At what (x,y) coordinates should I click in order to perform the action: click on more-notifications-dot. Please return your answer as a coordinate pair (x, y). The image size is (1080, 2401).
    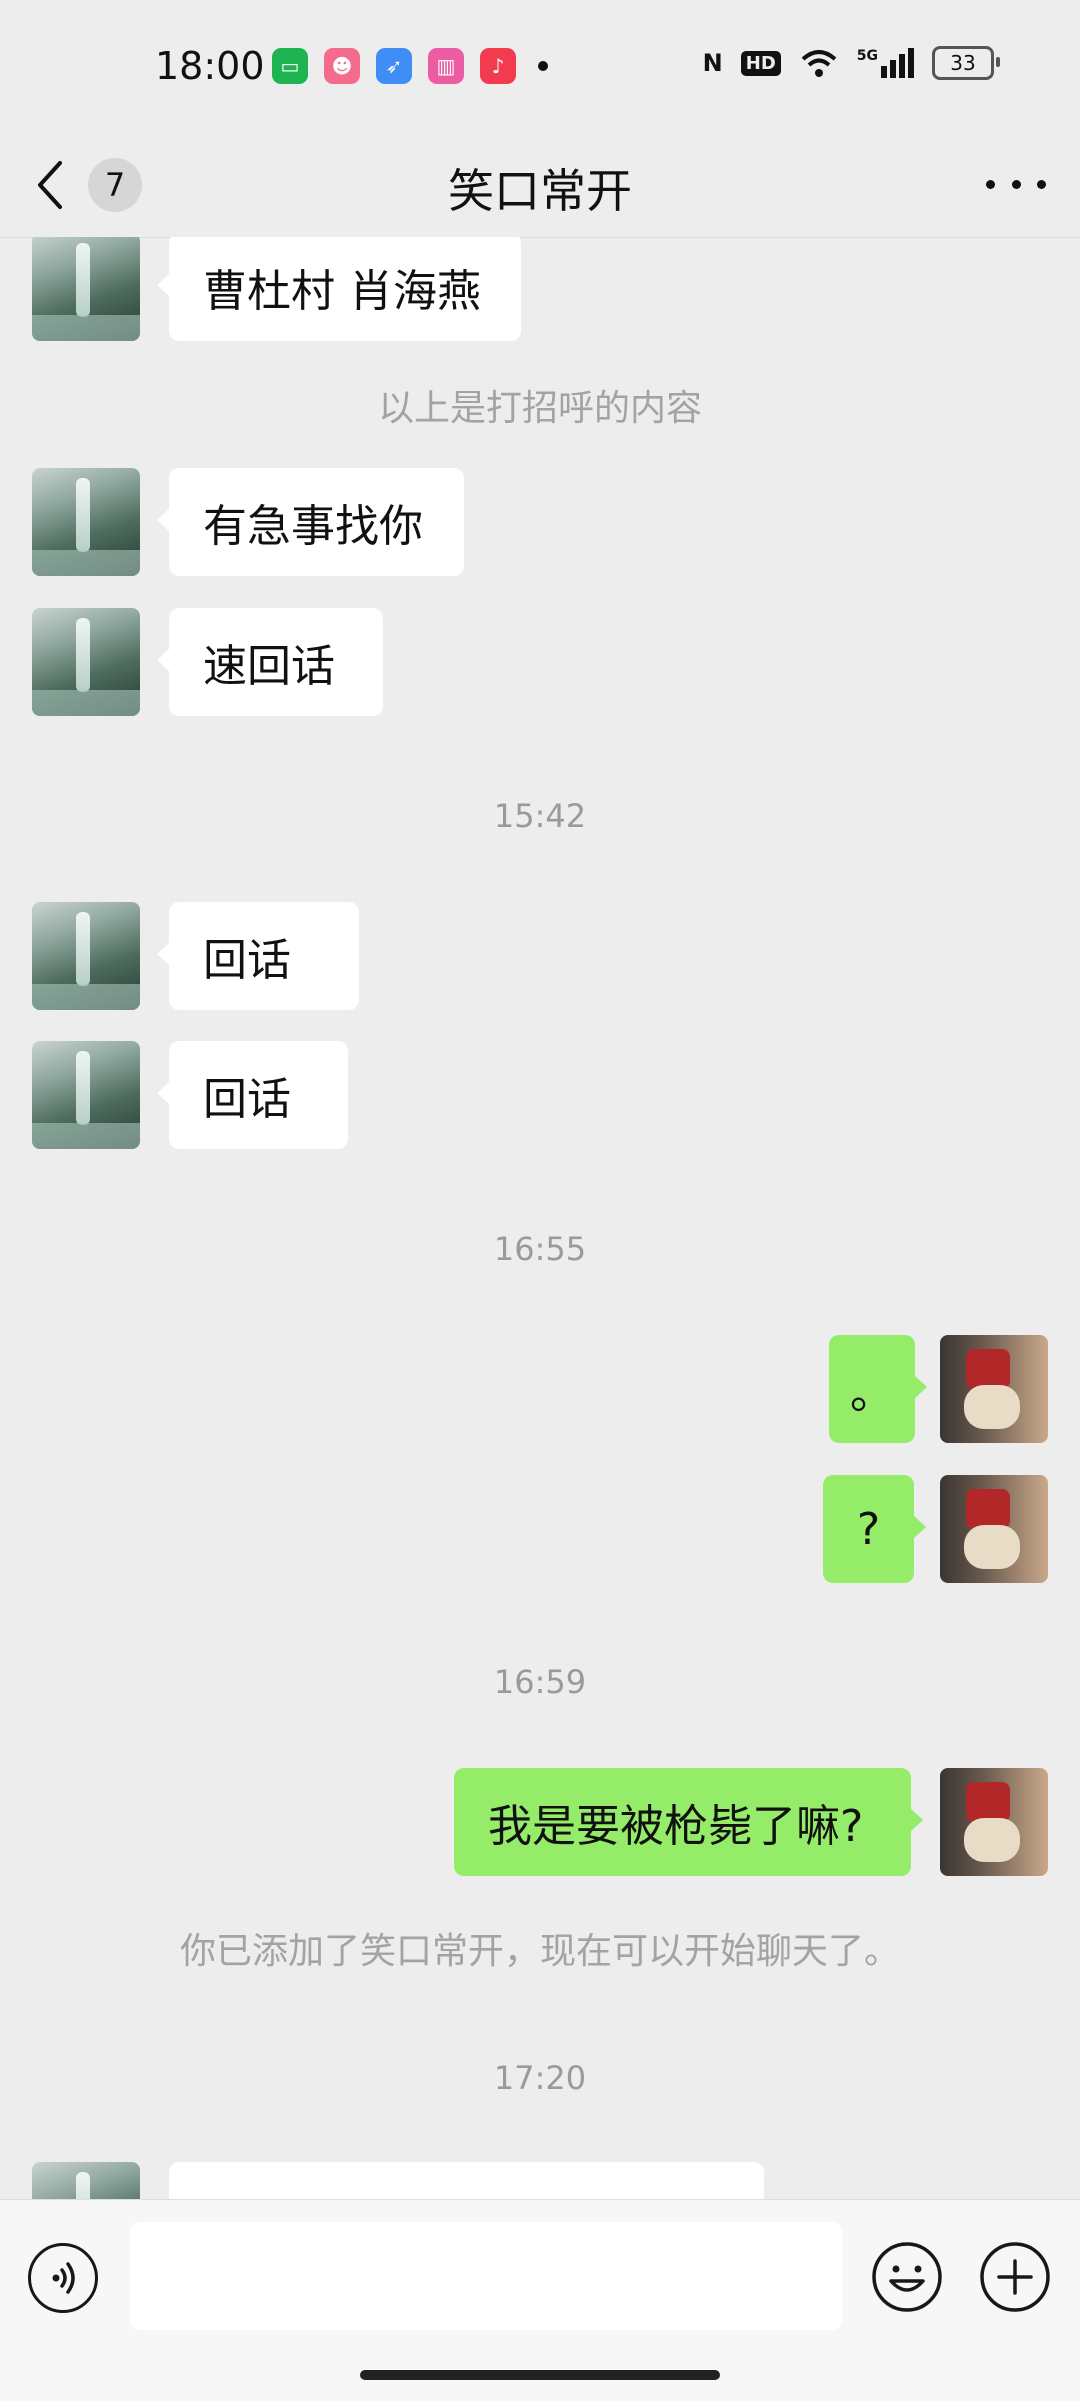
    Looking at the image, I should click on (543, 66).